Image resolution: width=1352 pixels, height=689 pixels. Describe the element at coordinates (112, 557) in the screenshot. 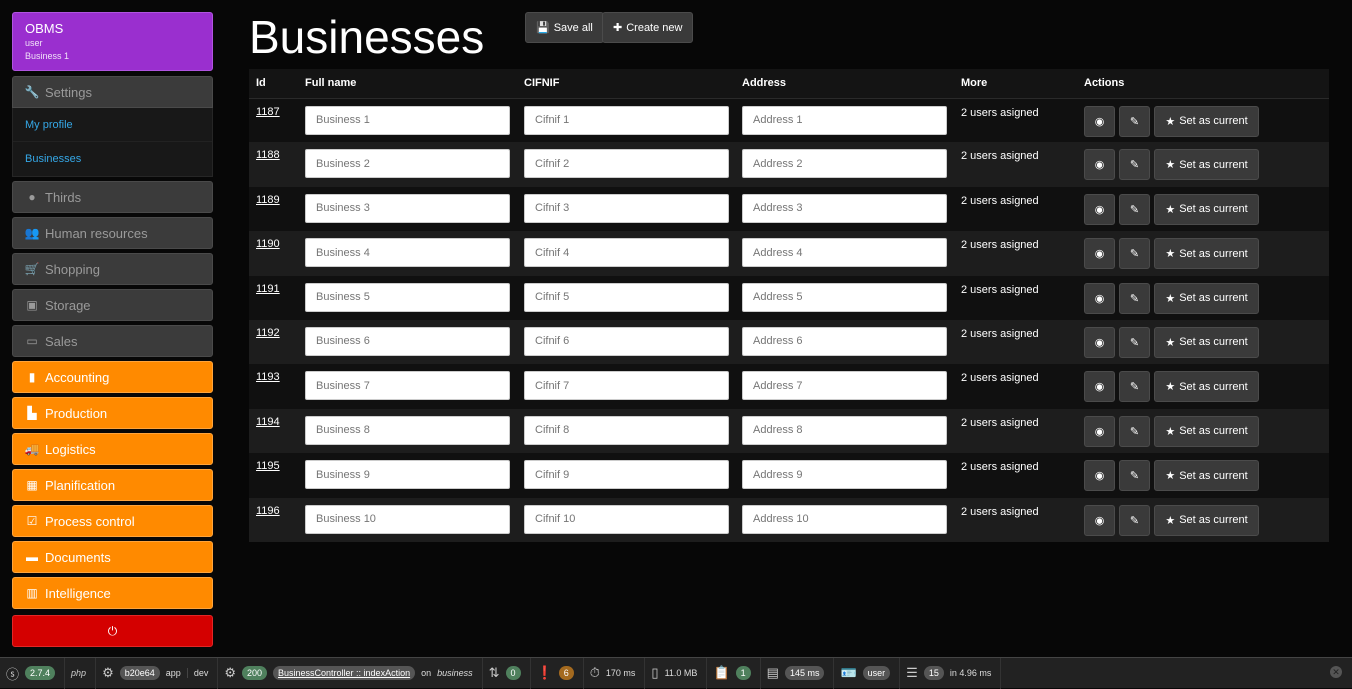

I see `sidebar-item-documents: ▬ Documents` at that location.